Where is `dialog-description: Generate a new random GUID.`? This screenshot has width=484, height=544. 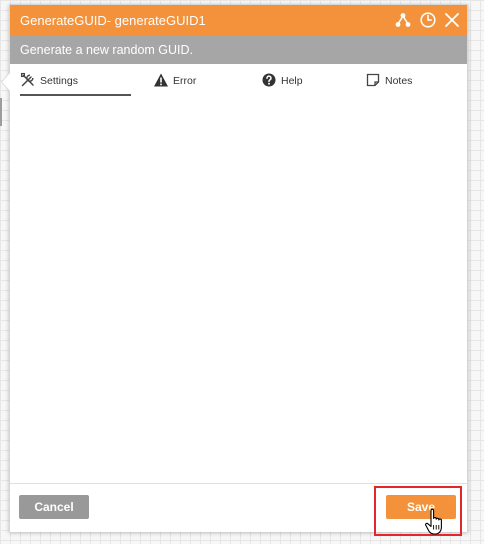
dialog-description: Generate a new random GUID. is located at coordinates (106, 50).